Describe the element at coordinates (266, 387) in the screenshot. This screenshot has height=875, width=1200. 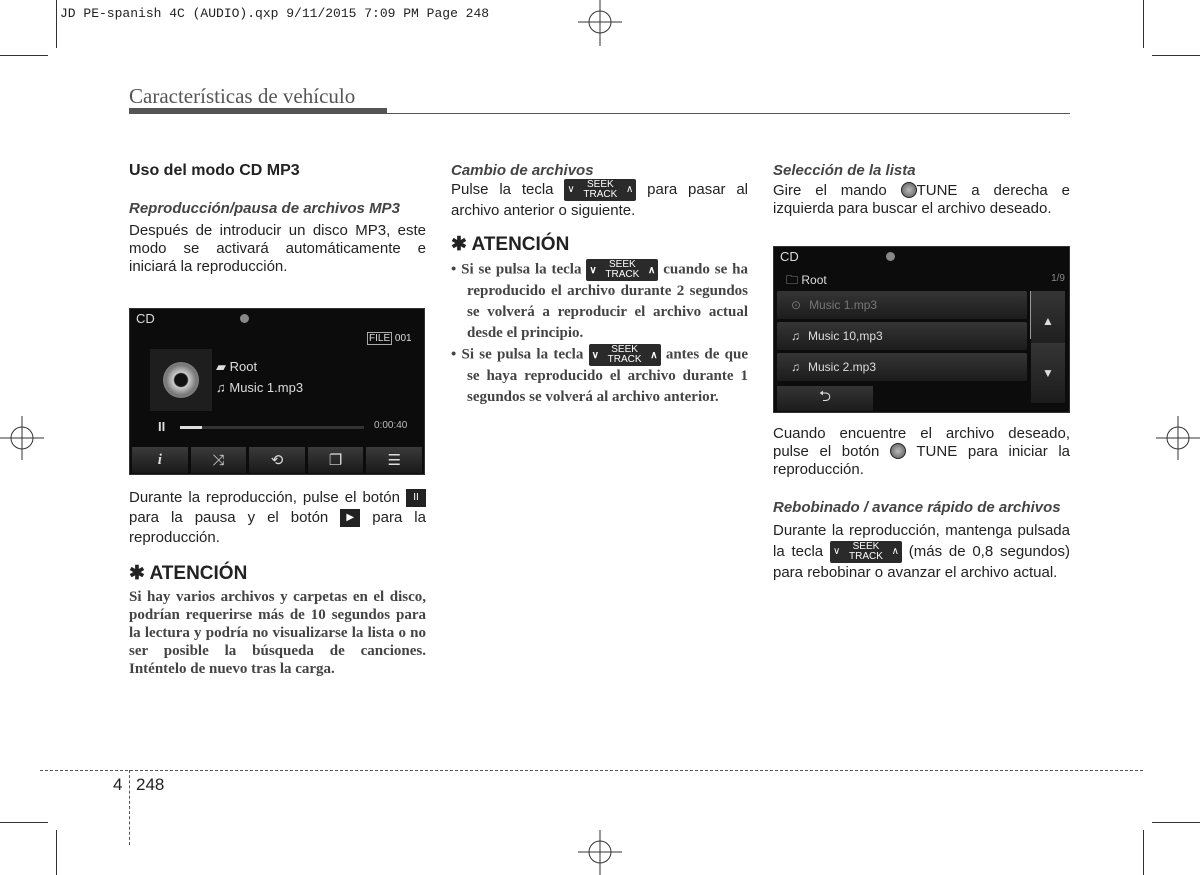
I see `track-name: Music 1.mp3` at that location.